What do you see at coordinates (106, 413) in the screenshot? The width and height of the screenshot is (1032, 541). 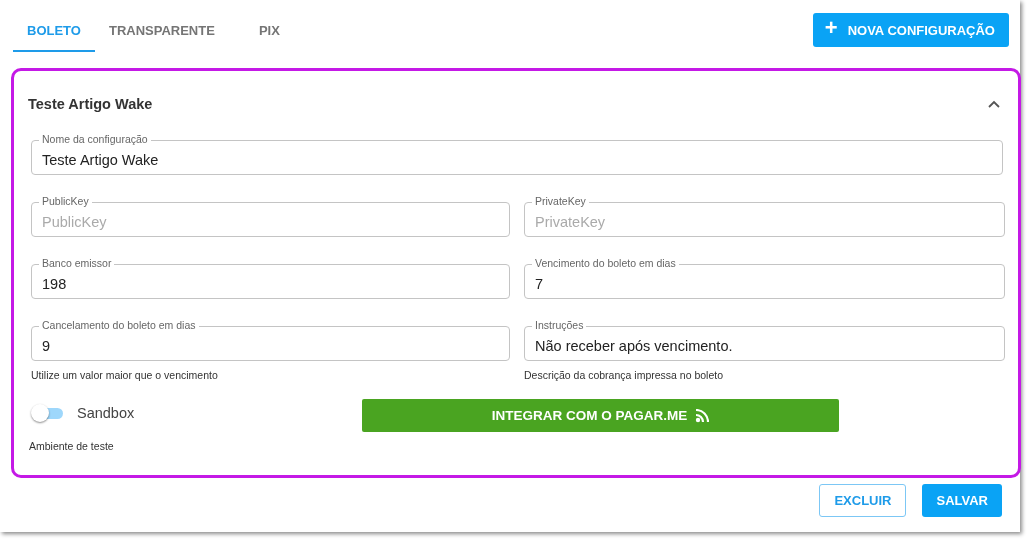 I see `toggle-label: Sandbox` at bounding box center [106, 413].